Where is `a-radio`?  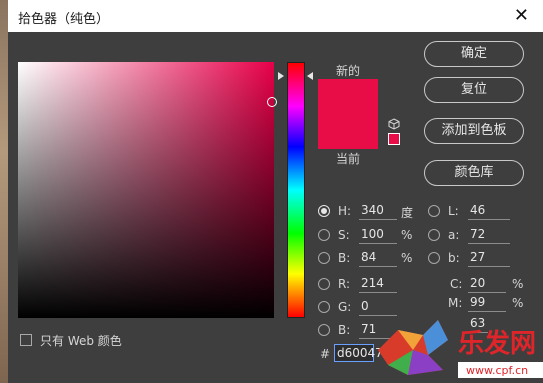
a-radio is located at coordinates (434, 235).